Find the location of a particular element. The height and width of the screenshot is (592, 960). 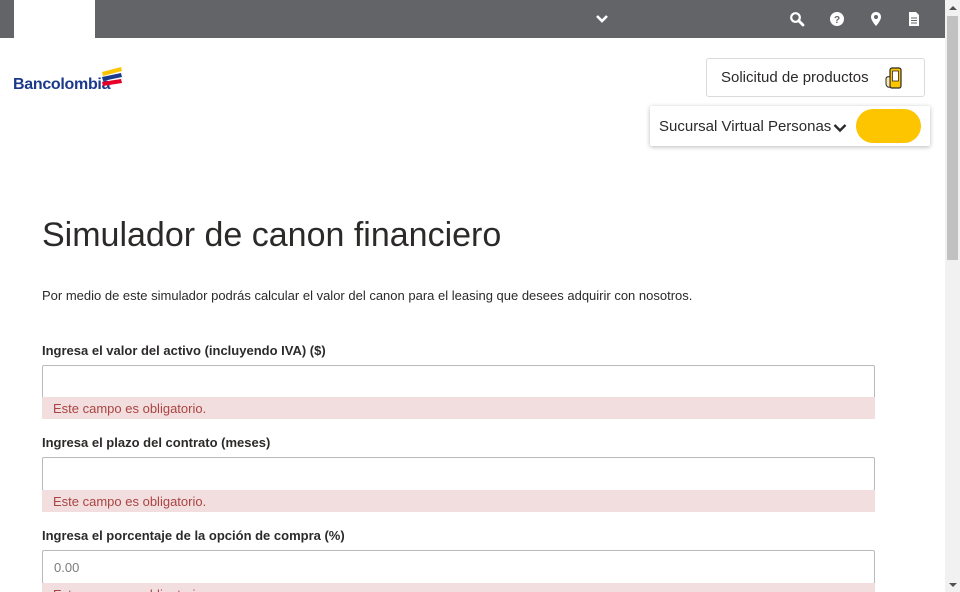

document-icon is located at coordinates (914, 19).